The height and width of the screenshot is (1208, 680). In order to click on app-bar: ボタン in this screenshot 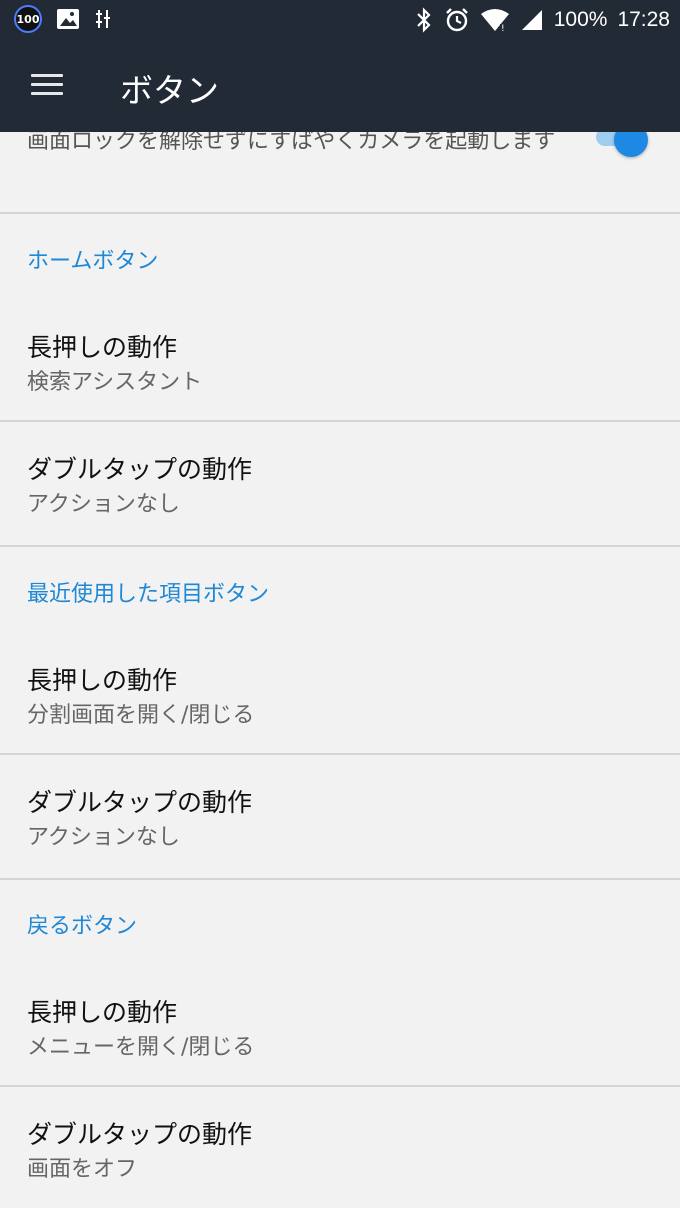, I will do `click(340, 86)`.